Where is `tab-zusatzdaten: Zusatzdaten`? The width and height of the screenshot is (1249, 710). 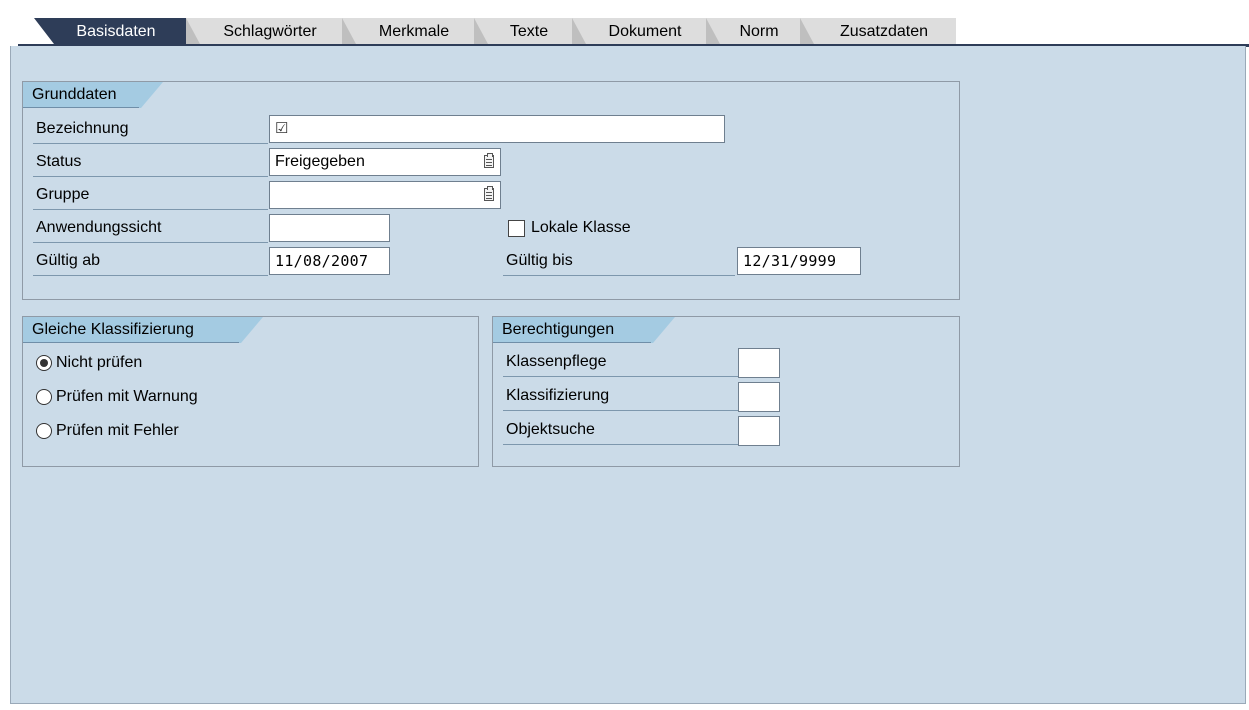
tab-zusatzdaten: Zusatzdaten is located at coordinates (878, 31).